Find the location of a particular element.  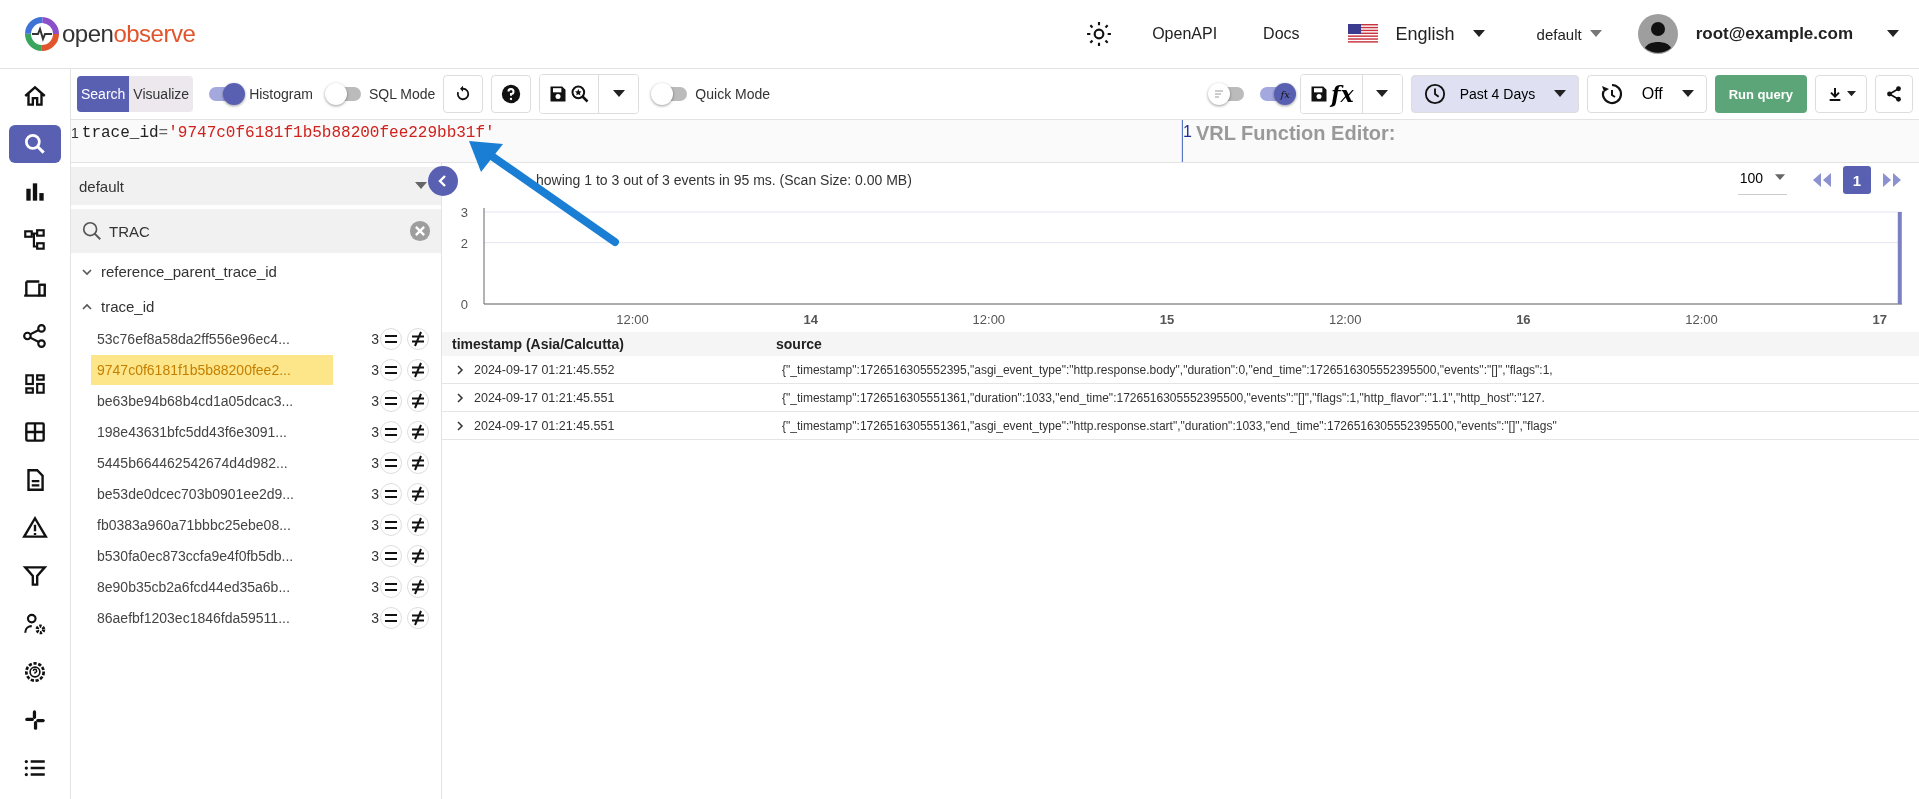

header-link: Docs is located at coordinates (1281, 34).